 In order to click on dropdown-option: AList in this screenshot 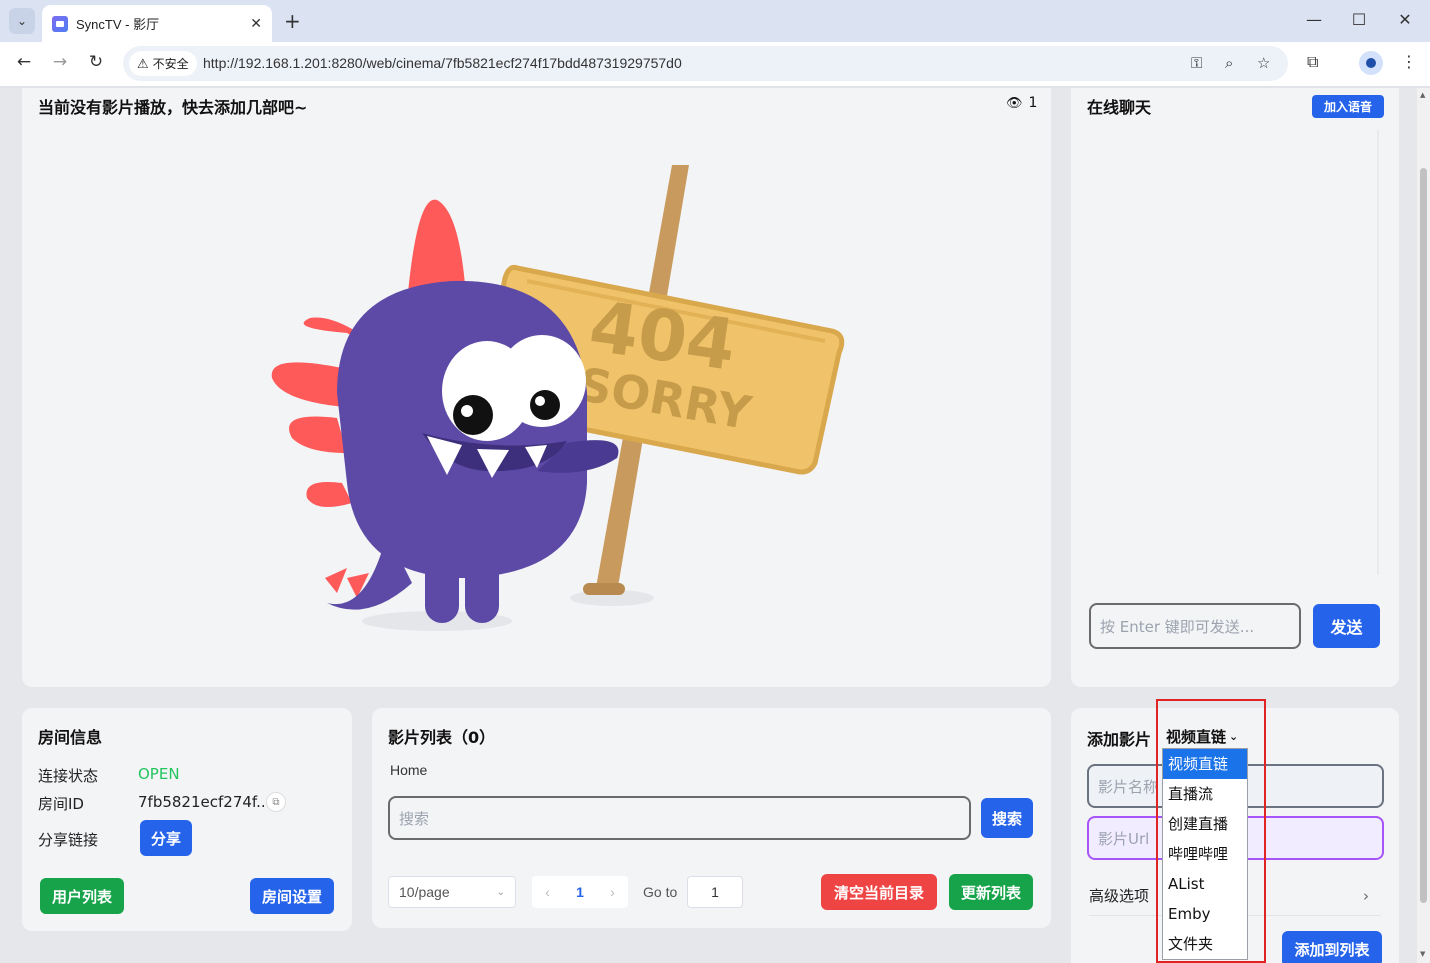, I will do `click(1205, 884)`.